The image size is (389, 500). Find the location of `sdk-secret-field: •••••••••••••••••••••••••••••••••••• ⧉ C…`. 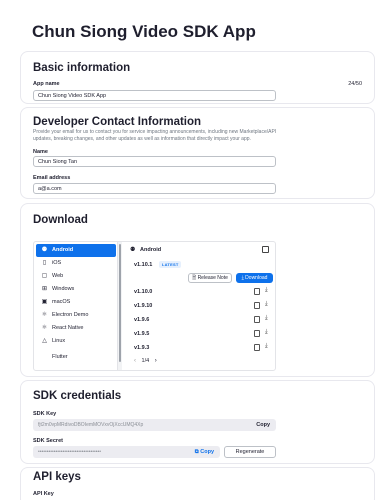

sdk-secret-field: •••••••••••••••••••••••••••••••••••• ⧉ C… is located at coordinates (126, 452).